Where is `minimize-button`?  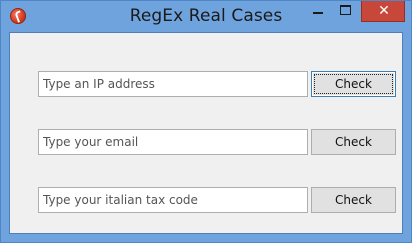 minimize-button is located at coordinates (318, 11).